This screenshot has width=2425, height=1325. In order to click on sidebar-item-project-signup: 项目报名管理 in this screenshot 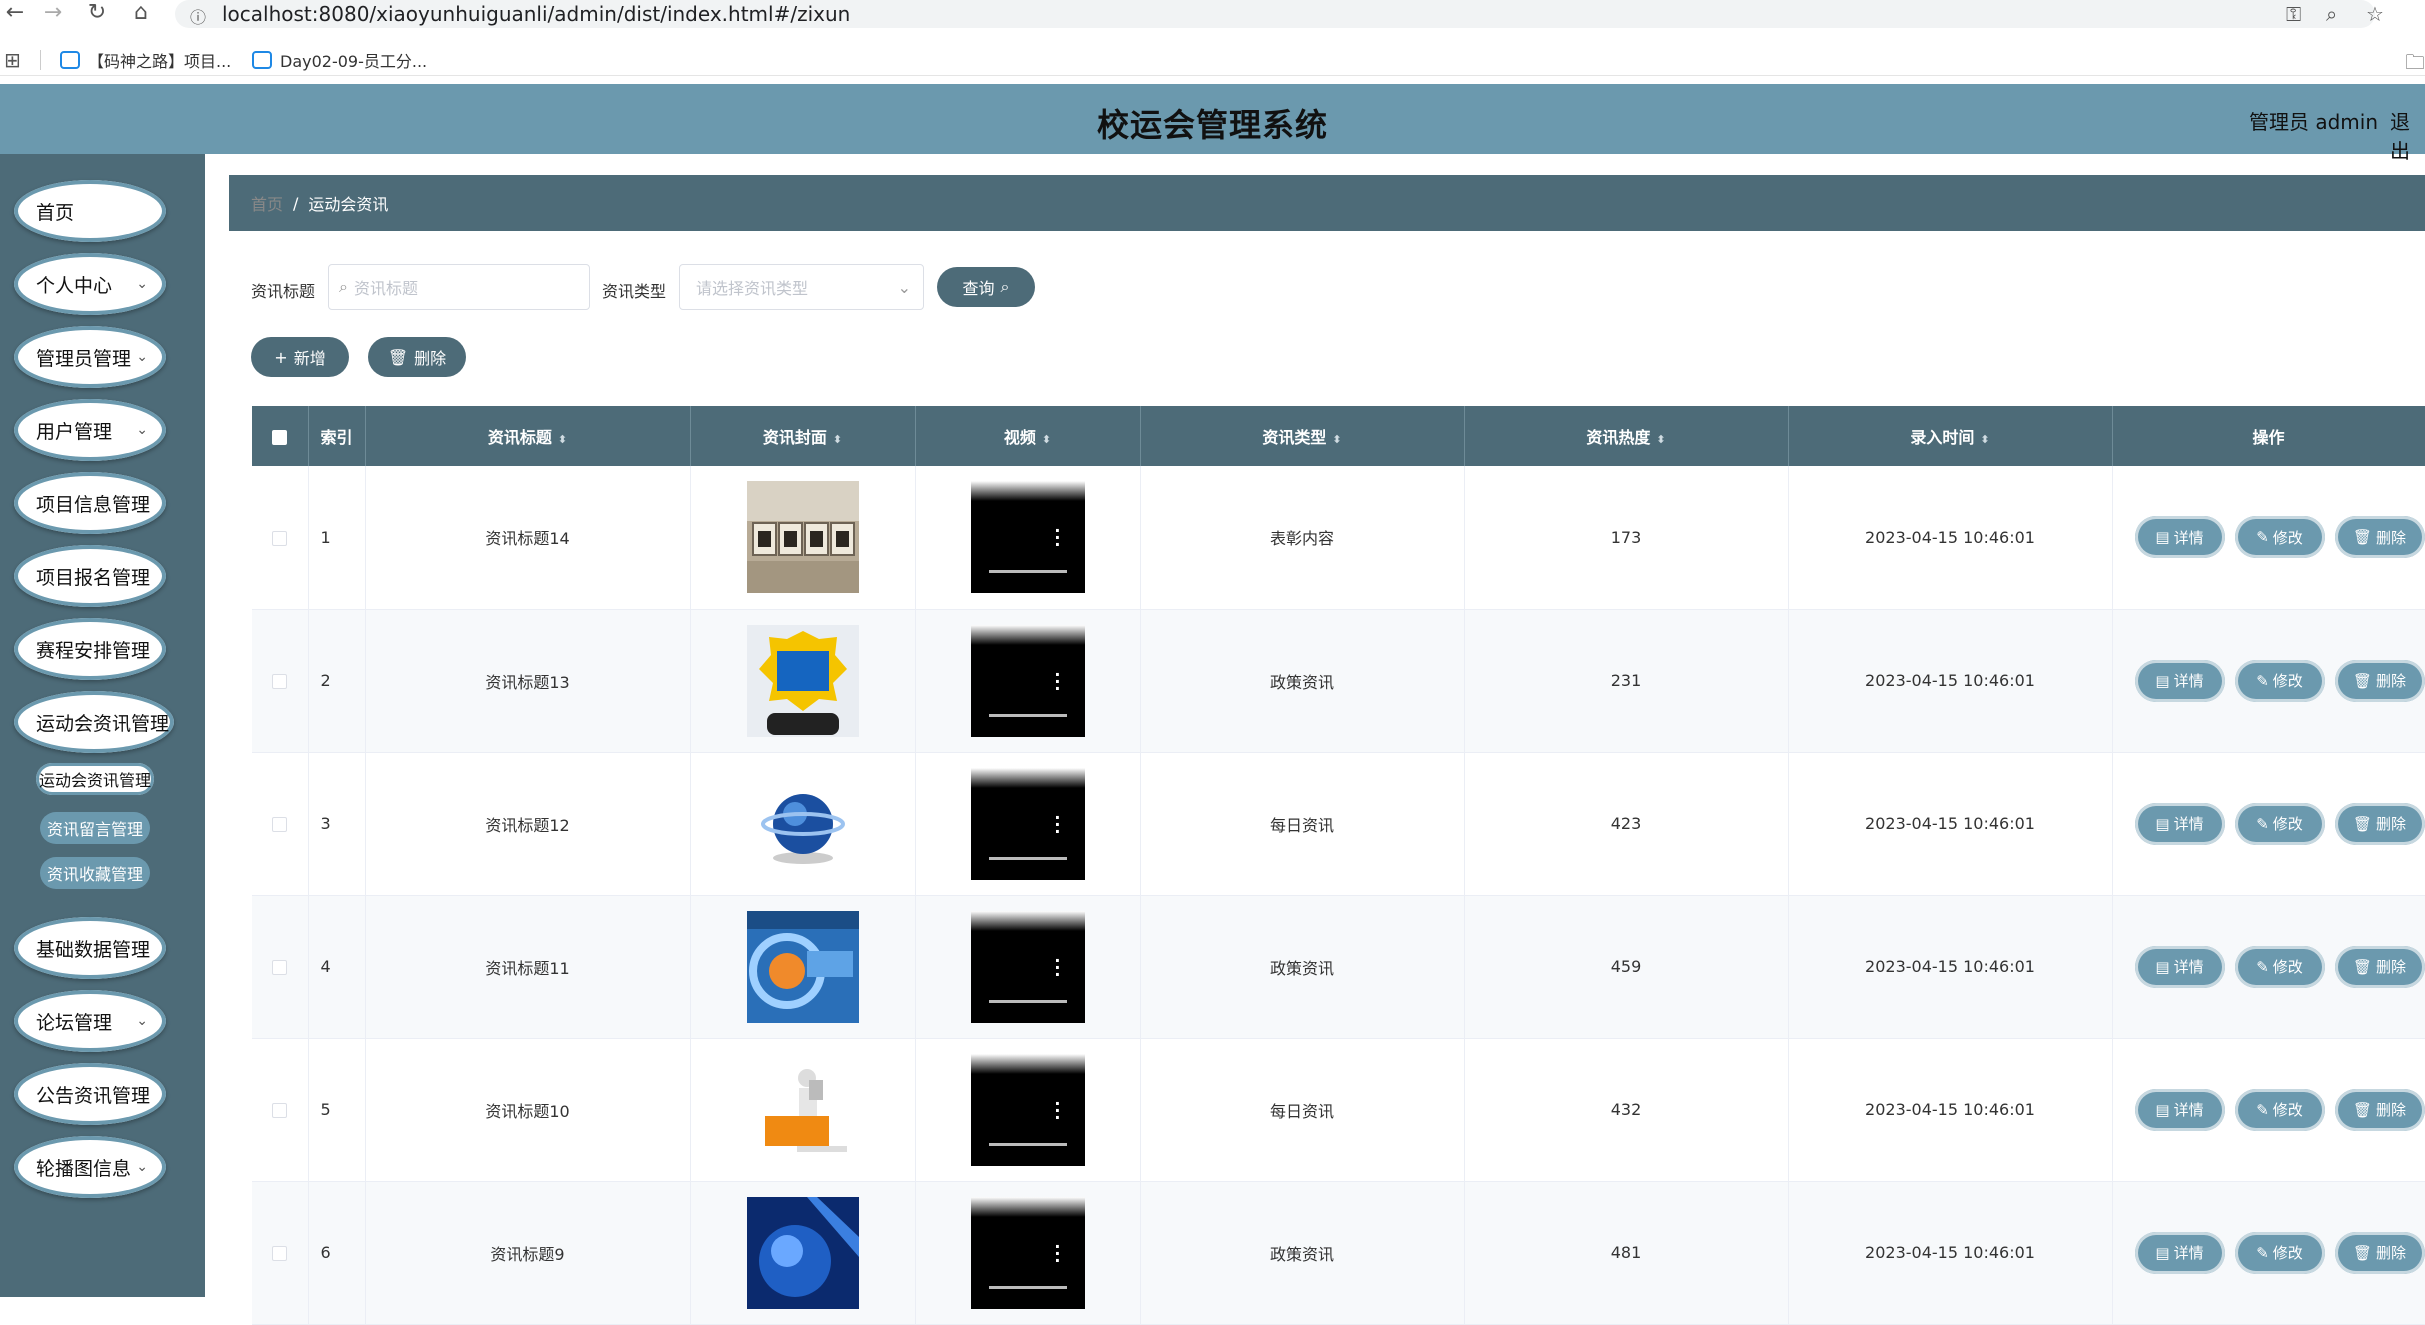, I will do `click(90, 576)`.